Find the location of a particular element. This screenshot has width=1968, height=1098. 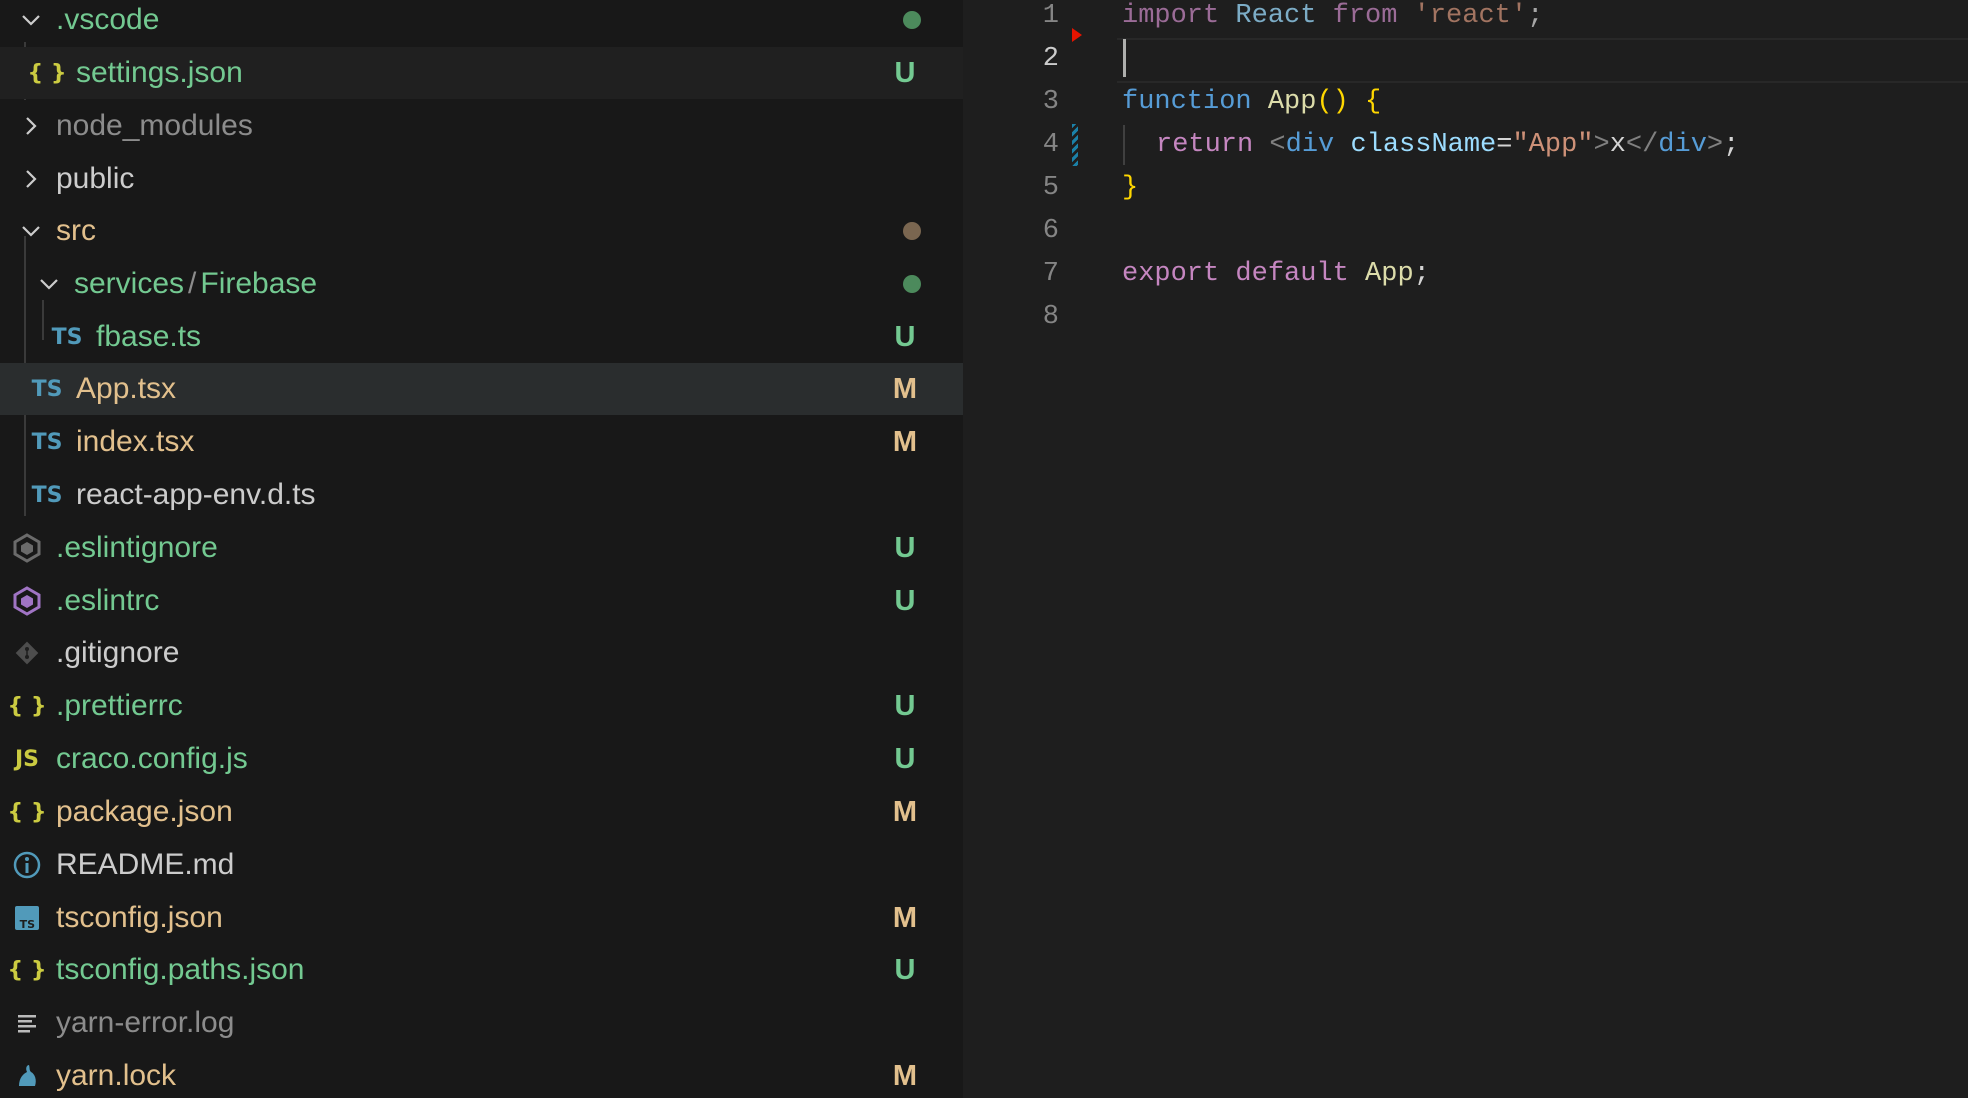

keyword-token: default is located at coordinates (1292, 273).